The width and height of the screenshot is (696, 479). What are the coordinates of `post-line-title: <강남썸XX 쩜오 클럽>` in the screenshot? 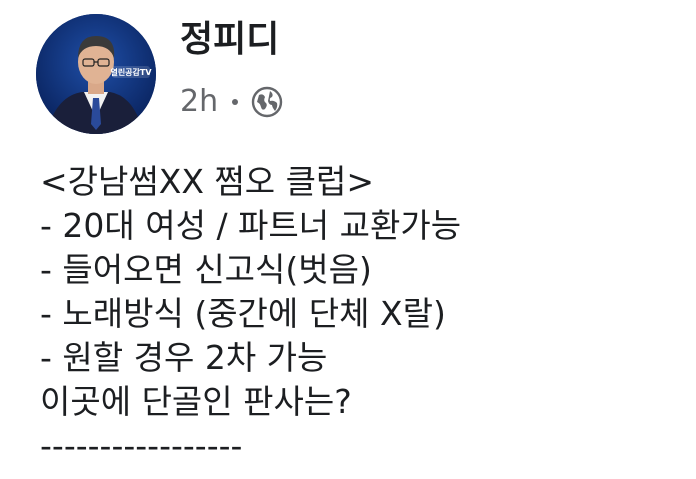 It's located at (207, 181).